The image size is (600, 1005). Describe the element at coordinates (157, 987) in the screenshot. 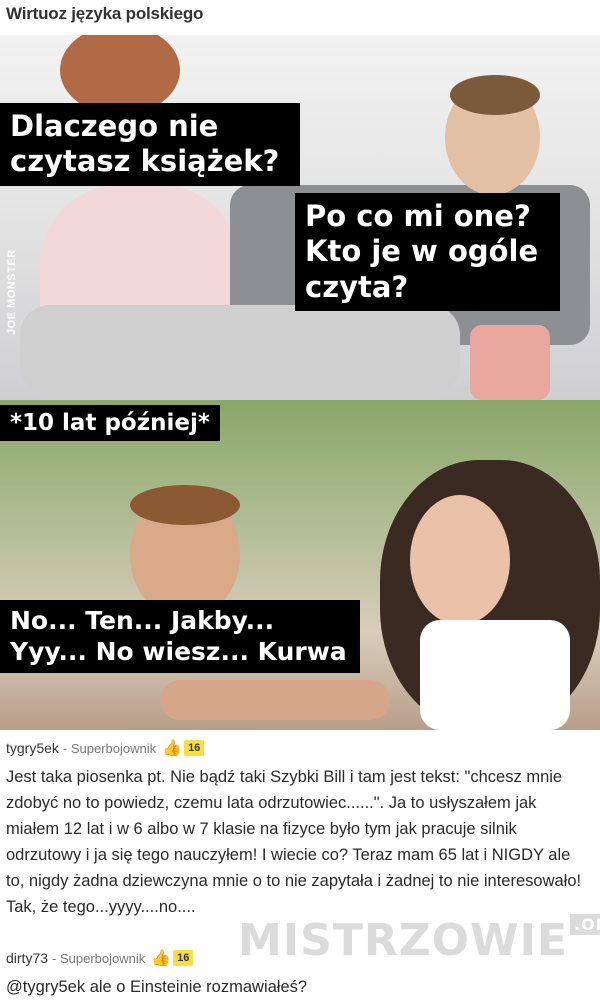

I see `comment-text: @tygry5ek ale o Einsteinie rozmawiałeś?` at that location.